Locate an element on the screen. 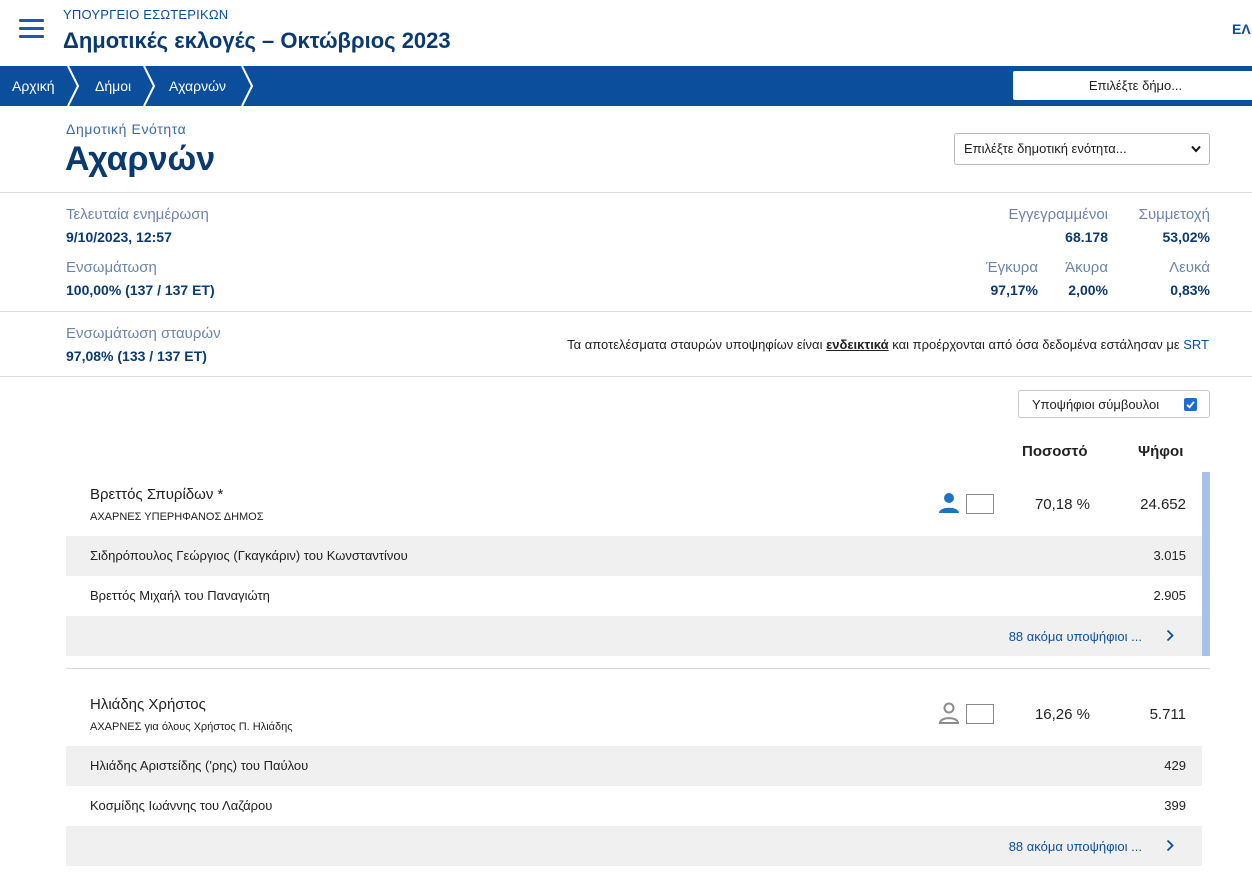 The image size is (1252, 875). party-votes: 5.711 is located at coordinates (1167, 714).